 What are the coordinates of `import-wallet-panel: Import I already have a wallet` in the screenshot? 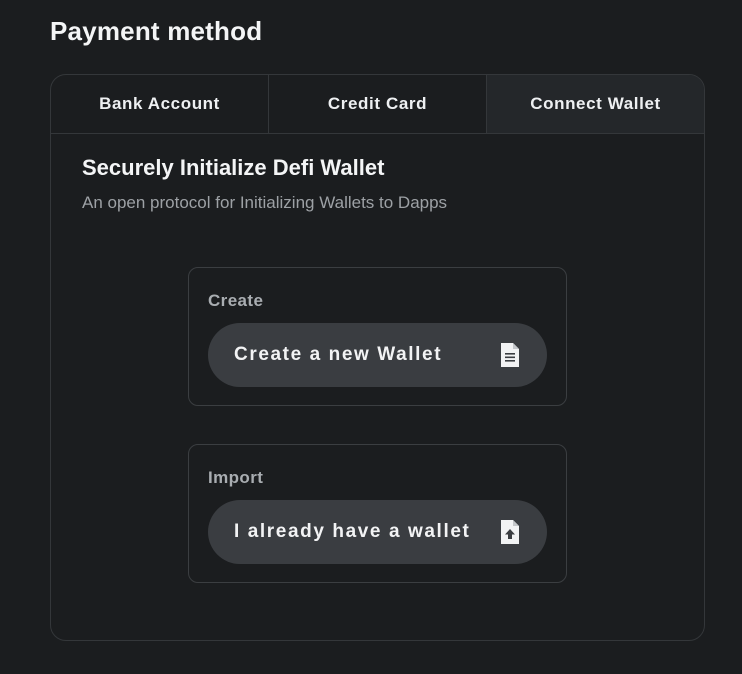 It's located at (377, 513).